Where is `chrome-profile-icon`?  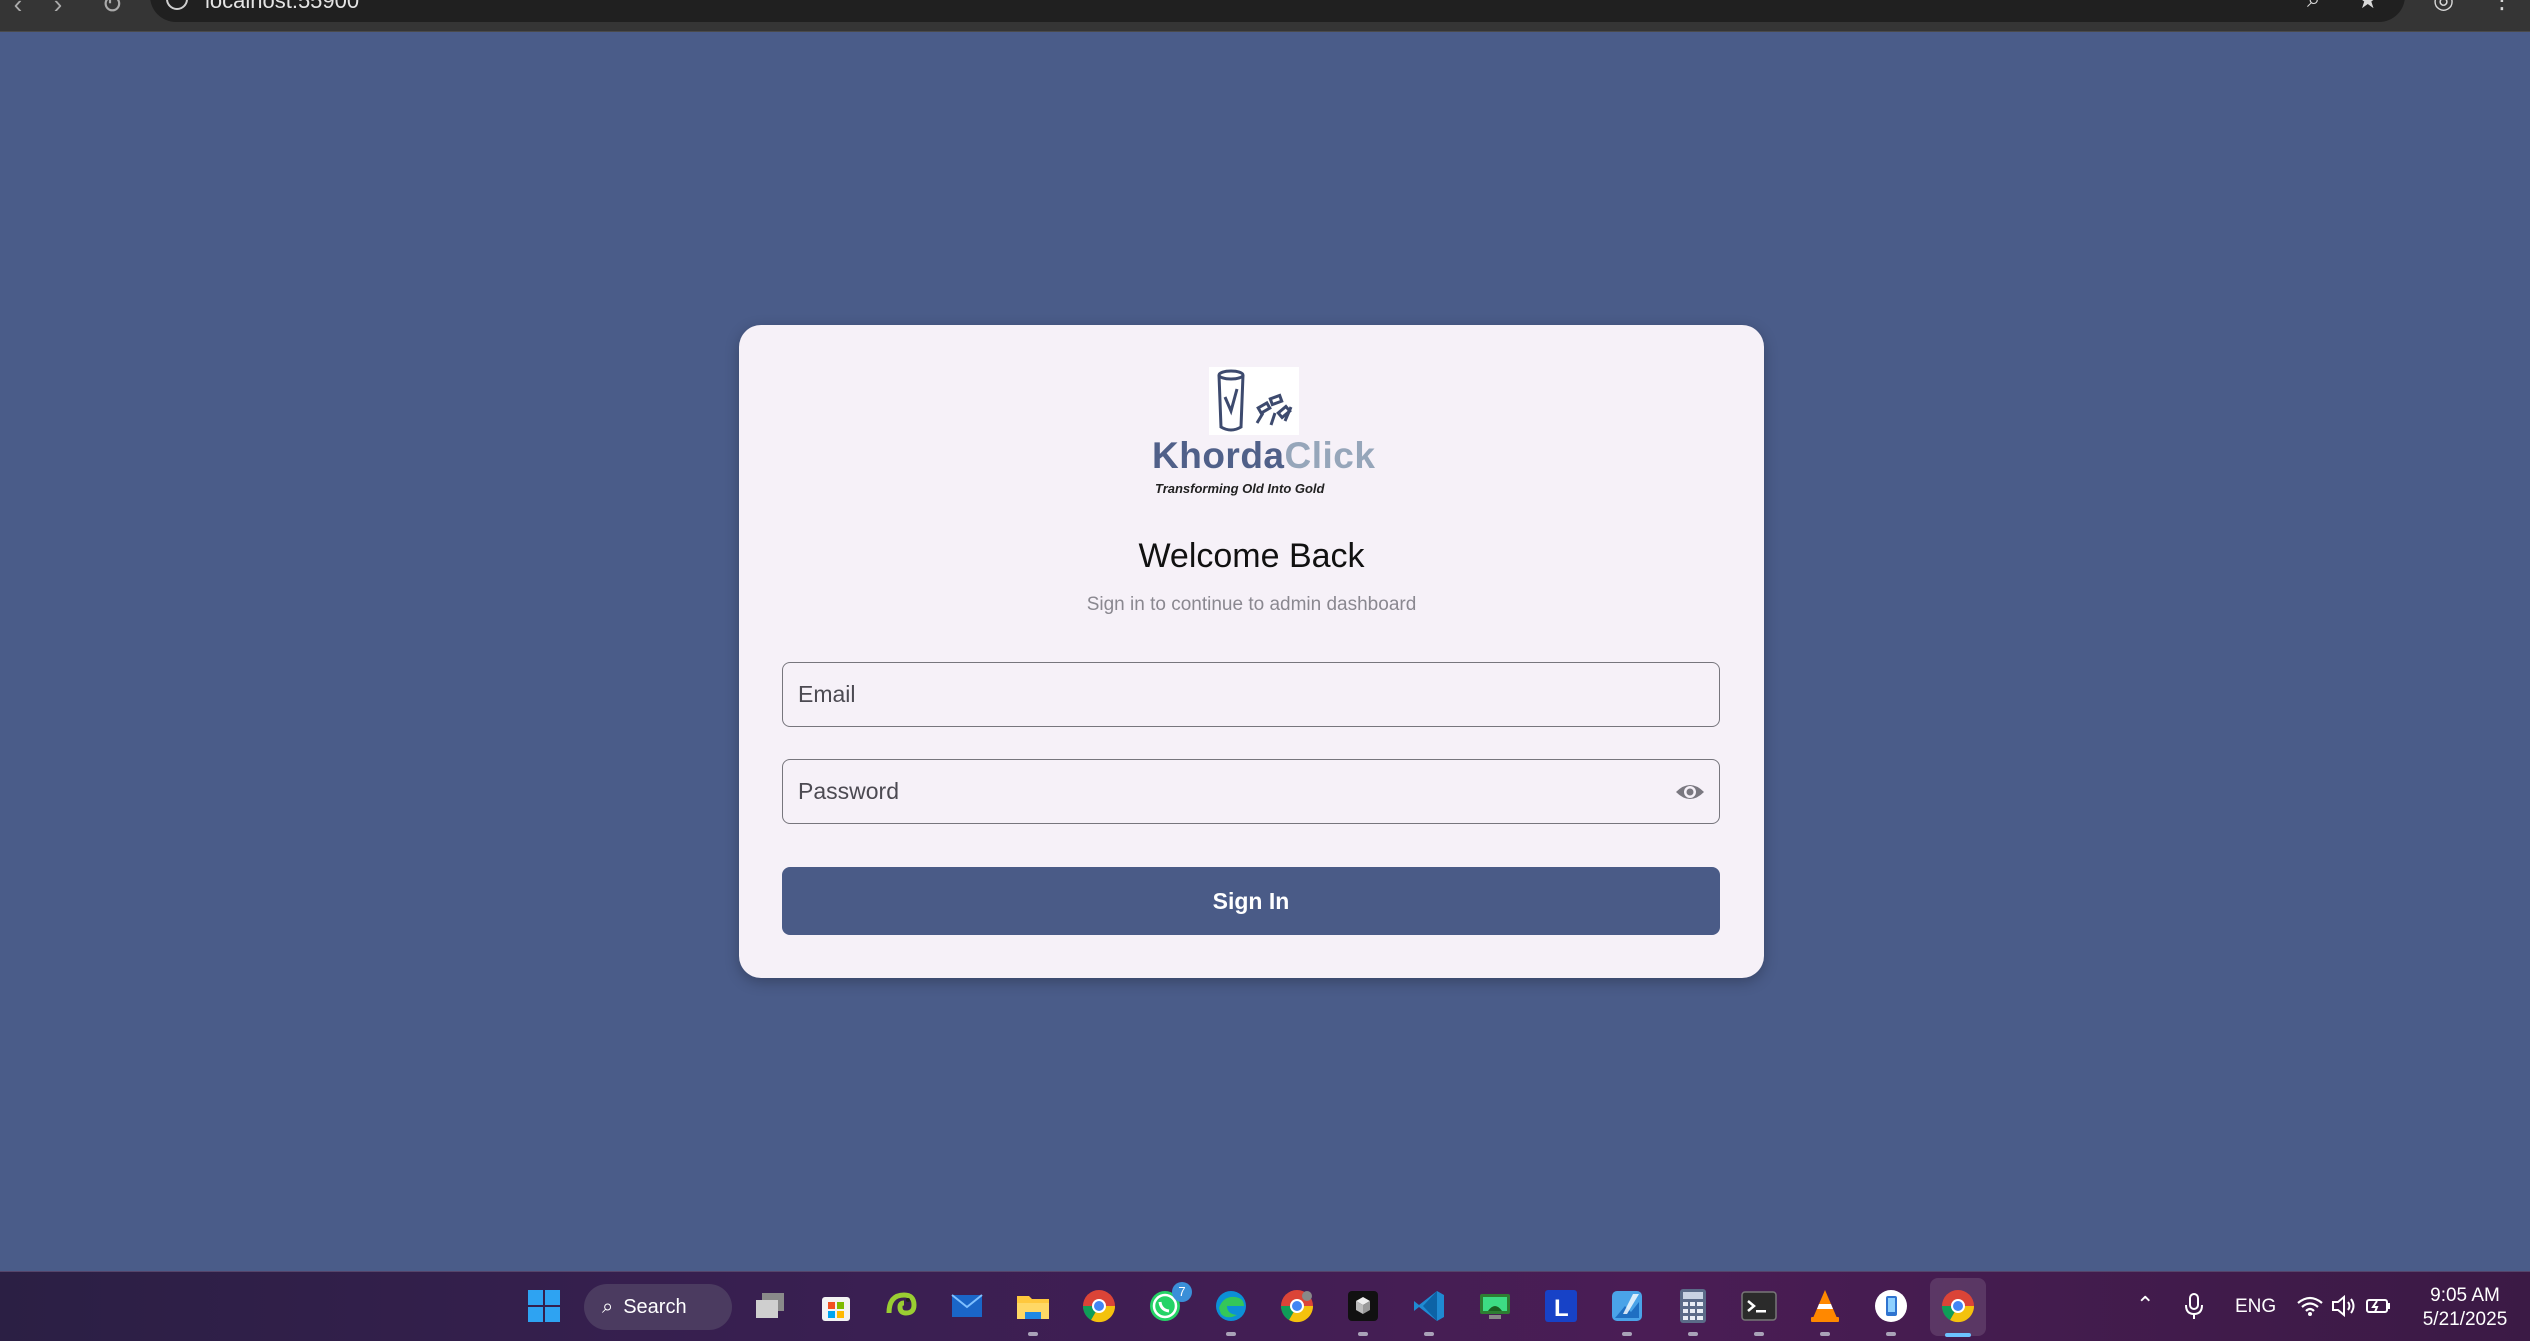
chrome-profile-icon is located at coordinates (1099, 1306).